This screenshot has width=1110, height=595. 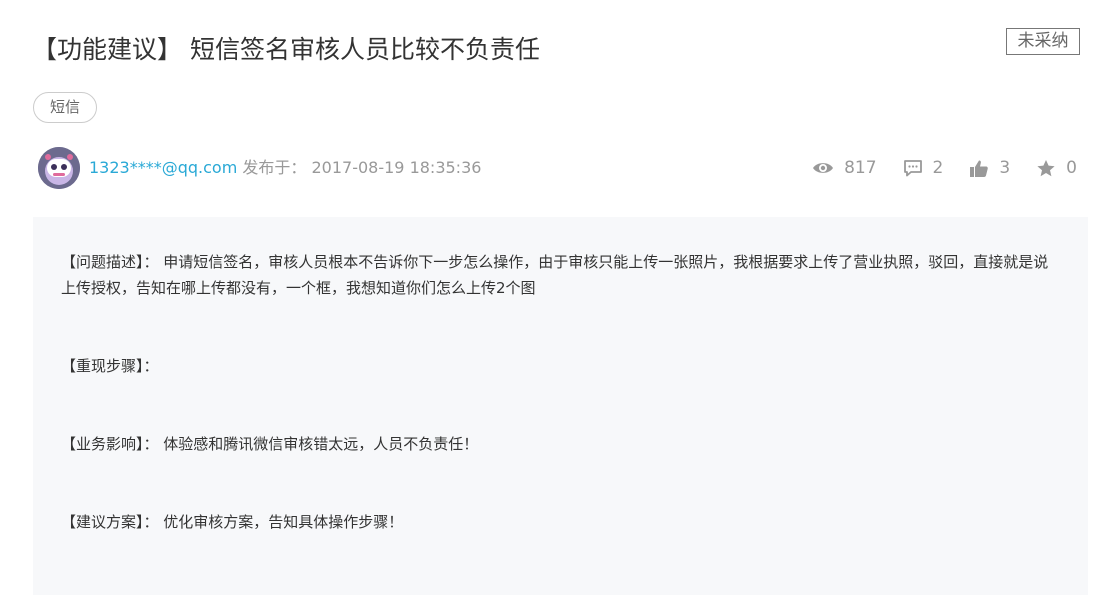 What do you see at coordinates (232, 522) in the screenshot?
I see `suggested-solution: 【建议方案】： 优化审核方案，告知具体操作步骤！` at bounding box center [232, 522].